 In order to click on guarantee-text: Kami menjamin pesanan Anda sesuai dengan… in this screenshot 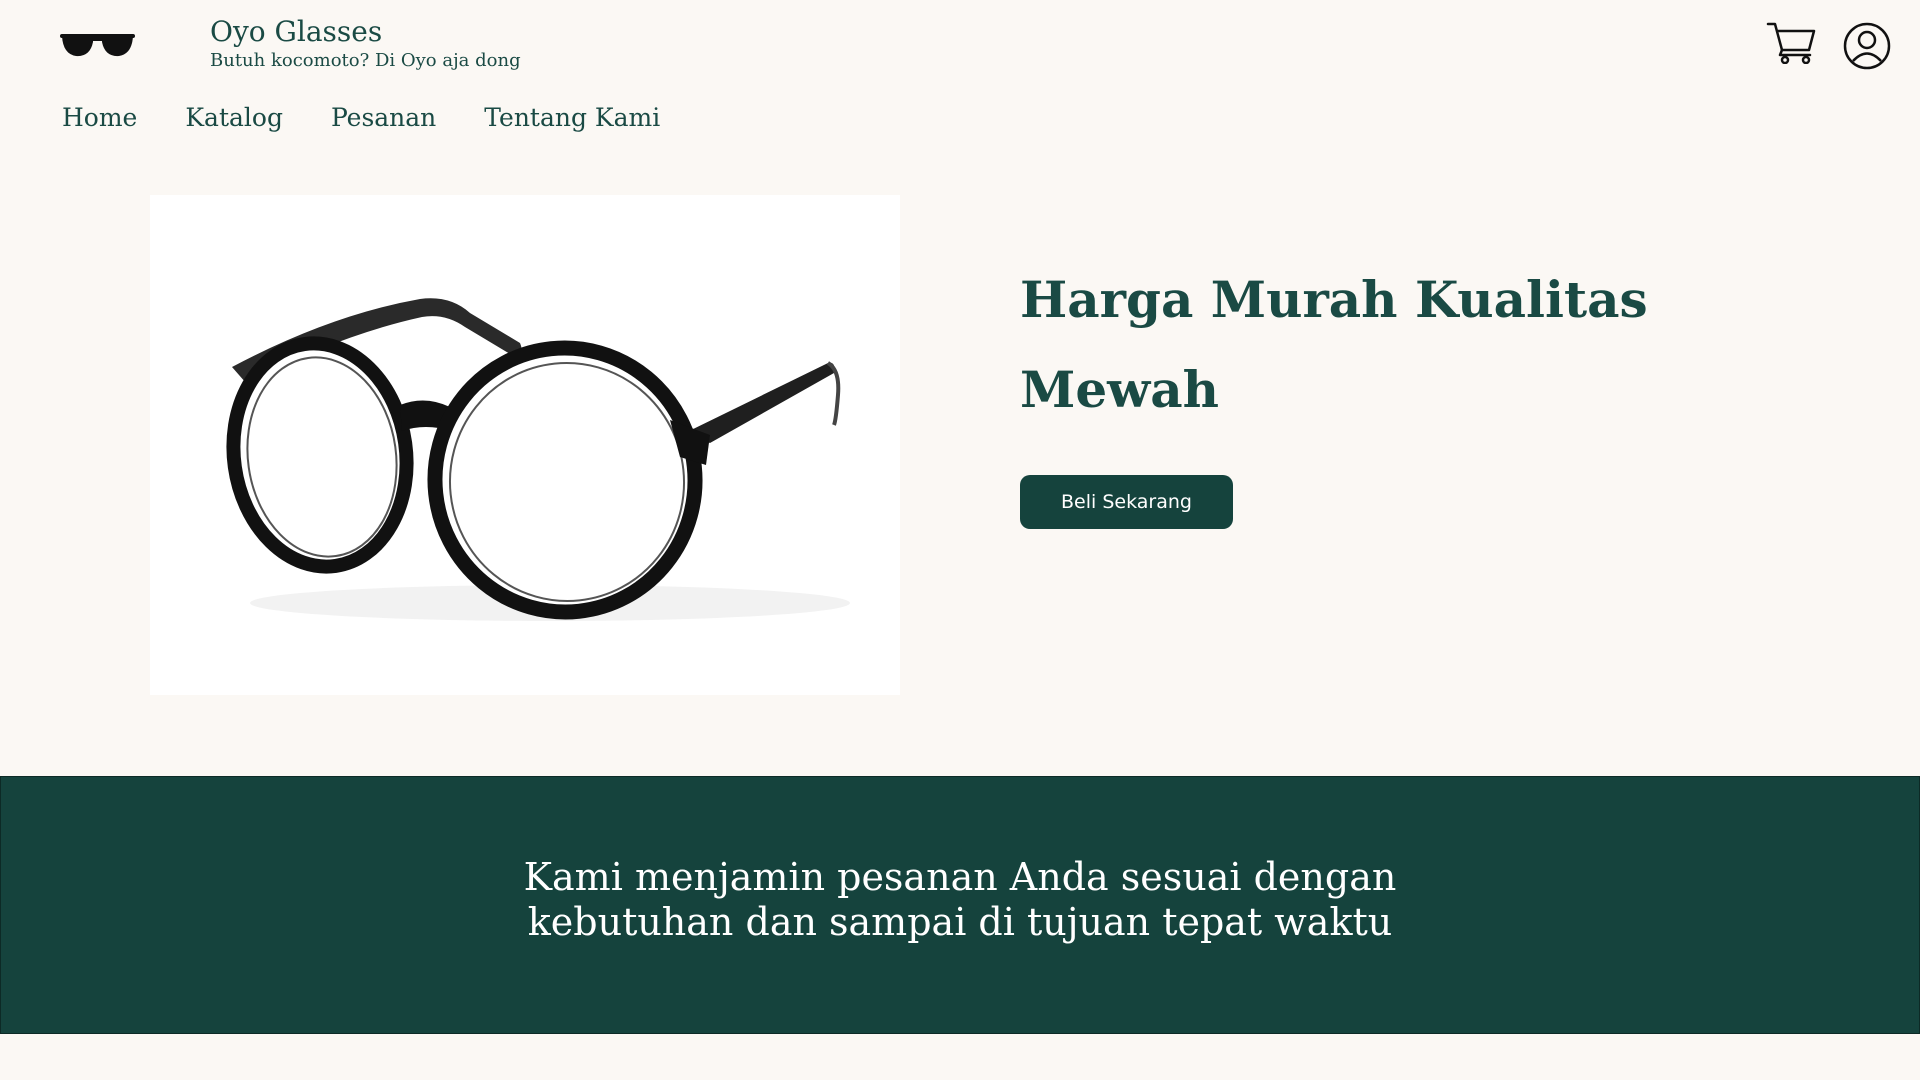, I will do `click(960, 899)`.